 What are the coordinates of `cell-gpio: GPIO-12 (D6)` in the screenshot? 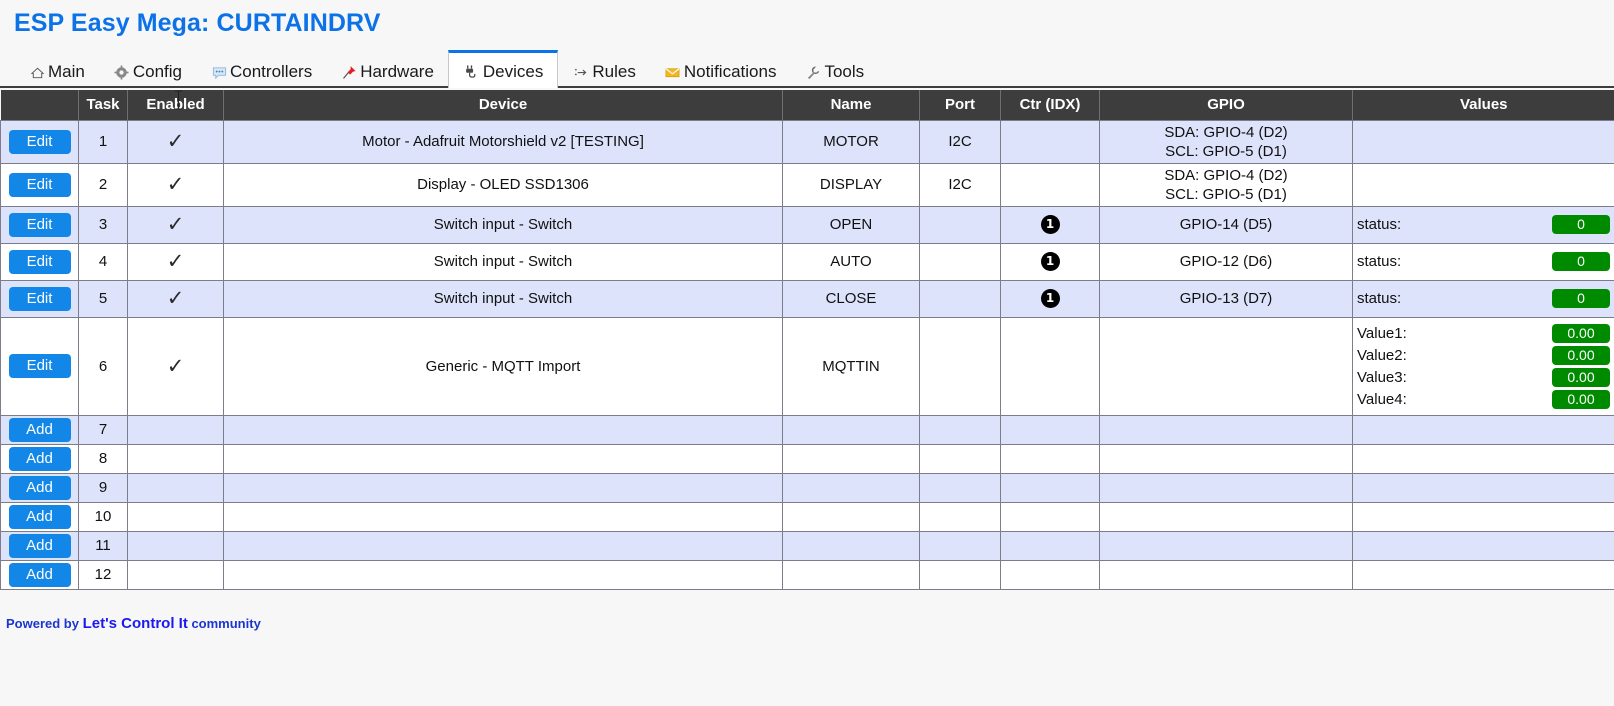 It's located at (1226, 261).